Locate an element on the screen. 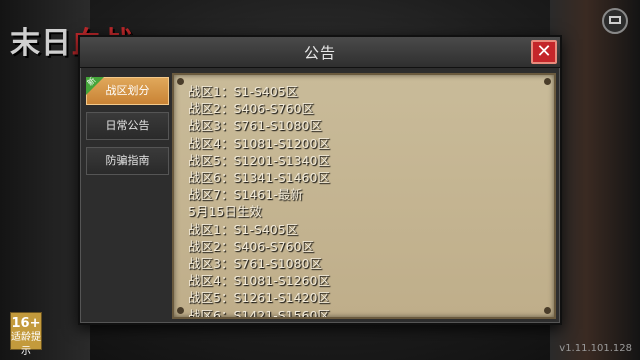  announcement-line: 战区5：S1201-S1340区 is located at coordinates (259, 160).